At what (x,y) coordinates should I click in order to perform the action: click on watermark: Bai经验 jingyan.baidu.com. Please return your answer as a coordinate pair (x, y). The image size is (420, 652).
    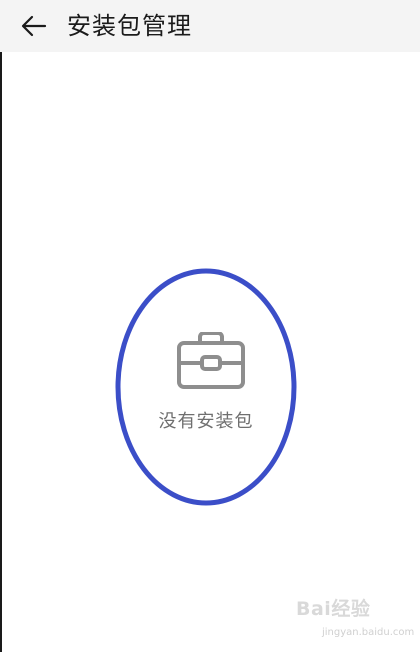
    Looking at the image, I should click on (355, 620).